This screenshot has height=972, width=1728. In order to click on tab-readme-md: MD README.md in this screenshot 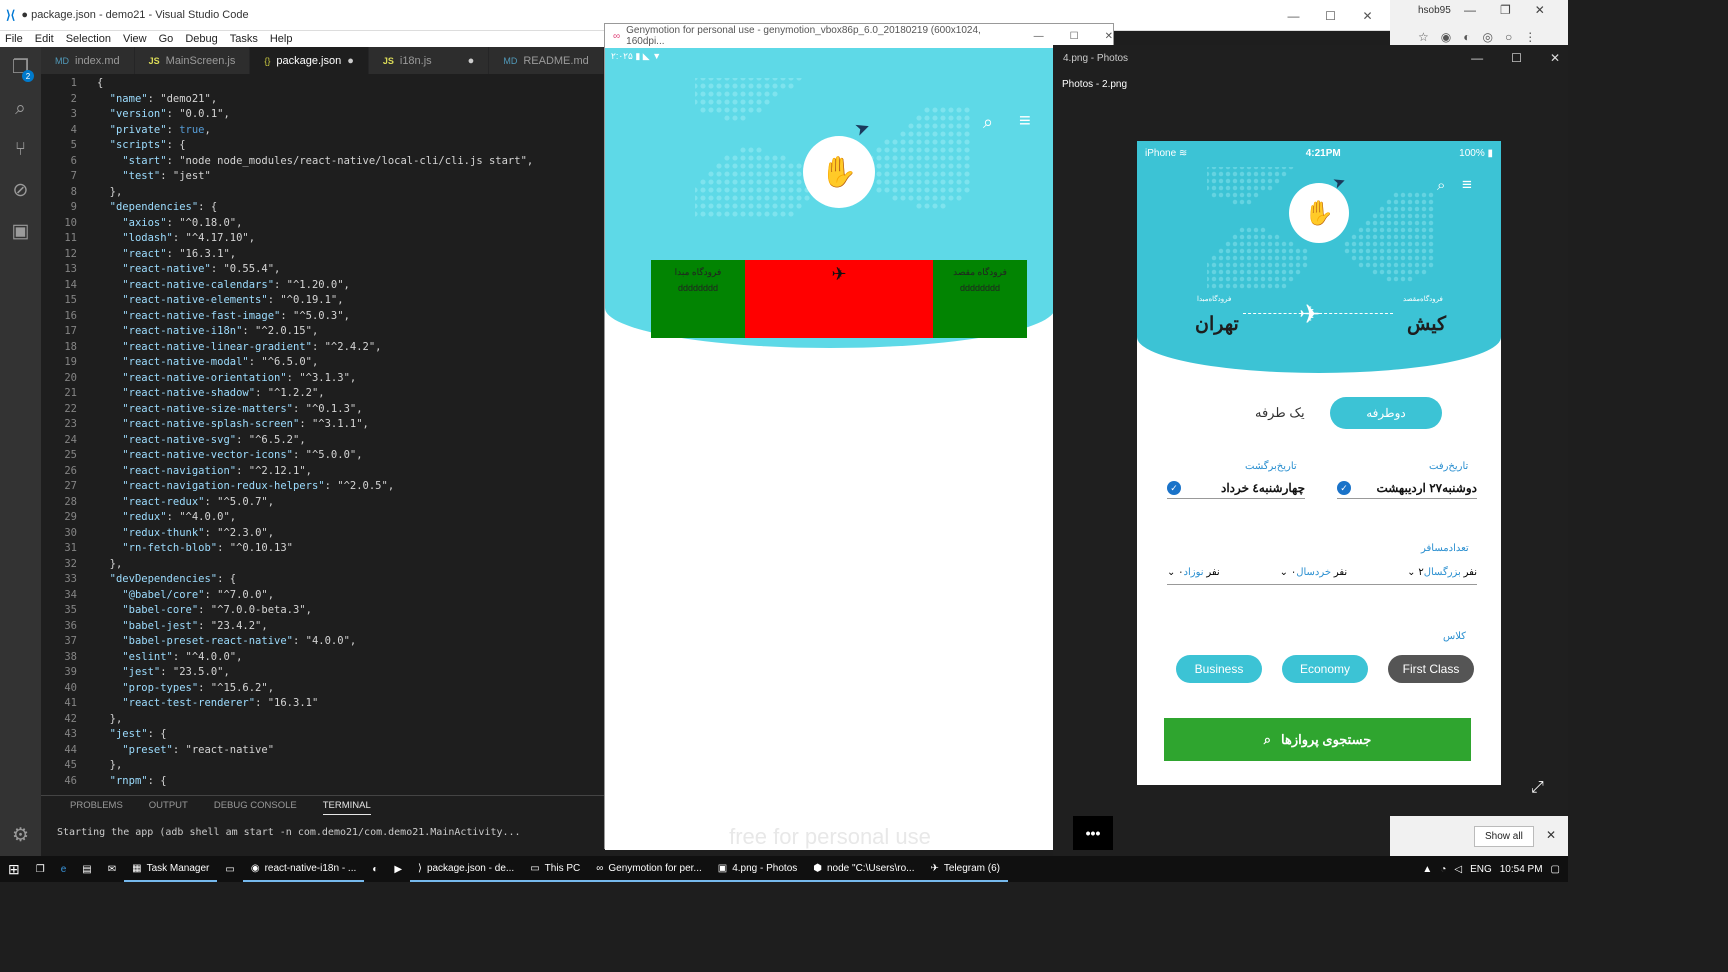, I will do `click(546, 60)`.